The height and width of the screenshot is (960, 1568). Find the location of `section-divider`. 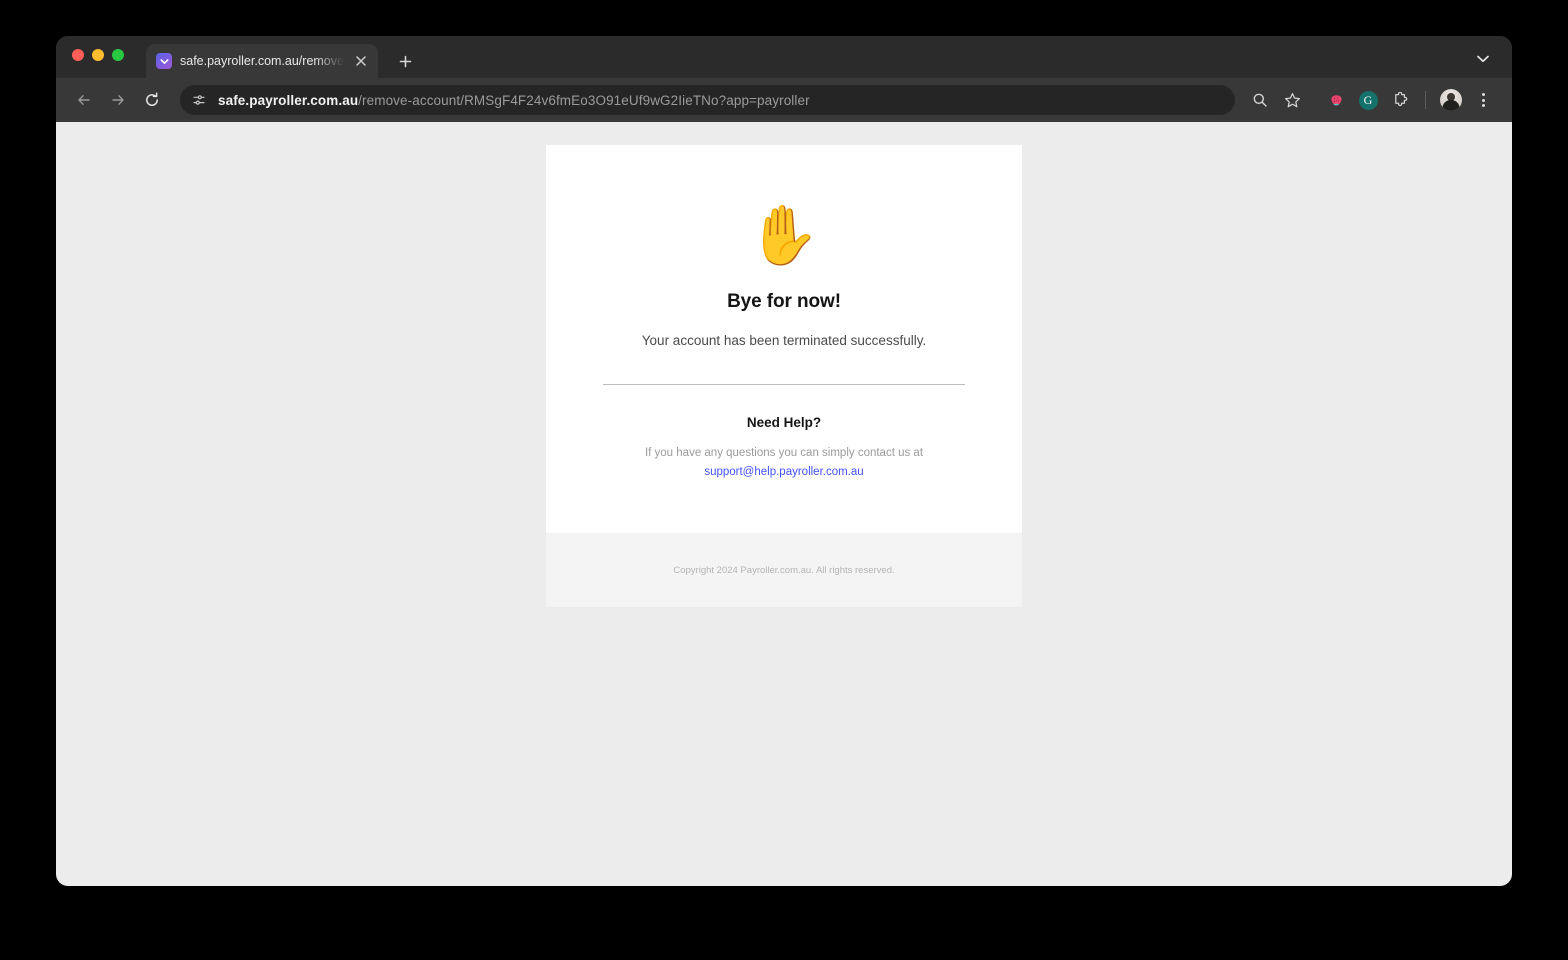

section-divider is located at coordinates (784, 384).